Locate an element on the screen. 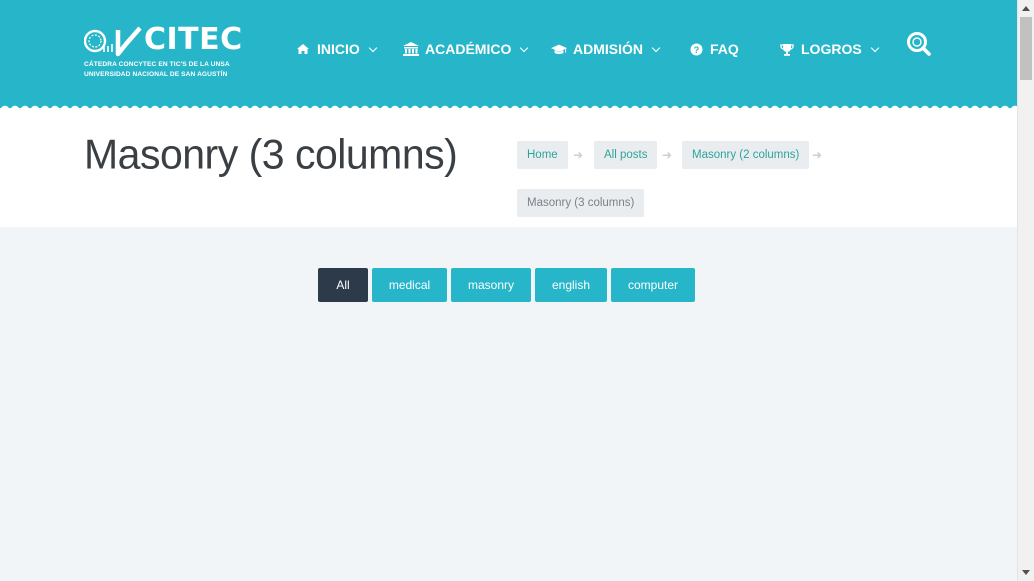  filter-english-button: english is located at coordinates (571, 285).